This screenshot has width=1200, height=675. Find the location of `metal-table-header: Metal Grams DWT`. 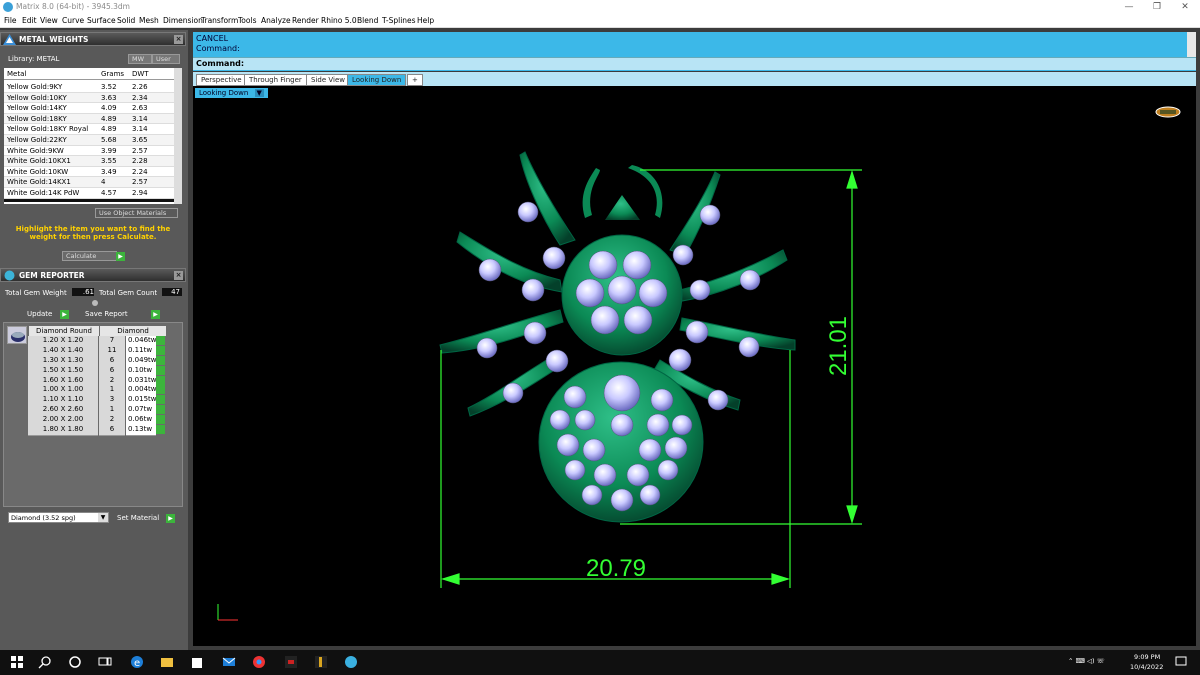

metal-table-header: Metal Grams DWT is located at coordinates (89, 74).